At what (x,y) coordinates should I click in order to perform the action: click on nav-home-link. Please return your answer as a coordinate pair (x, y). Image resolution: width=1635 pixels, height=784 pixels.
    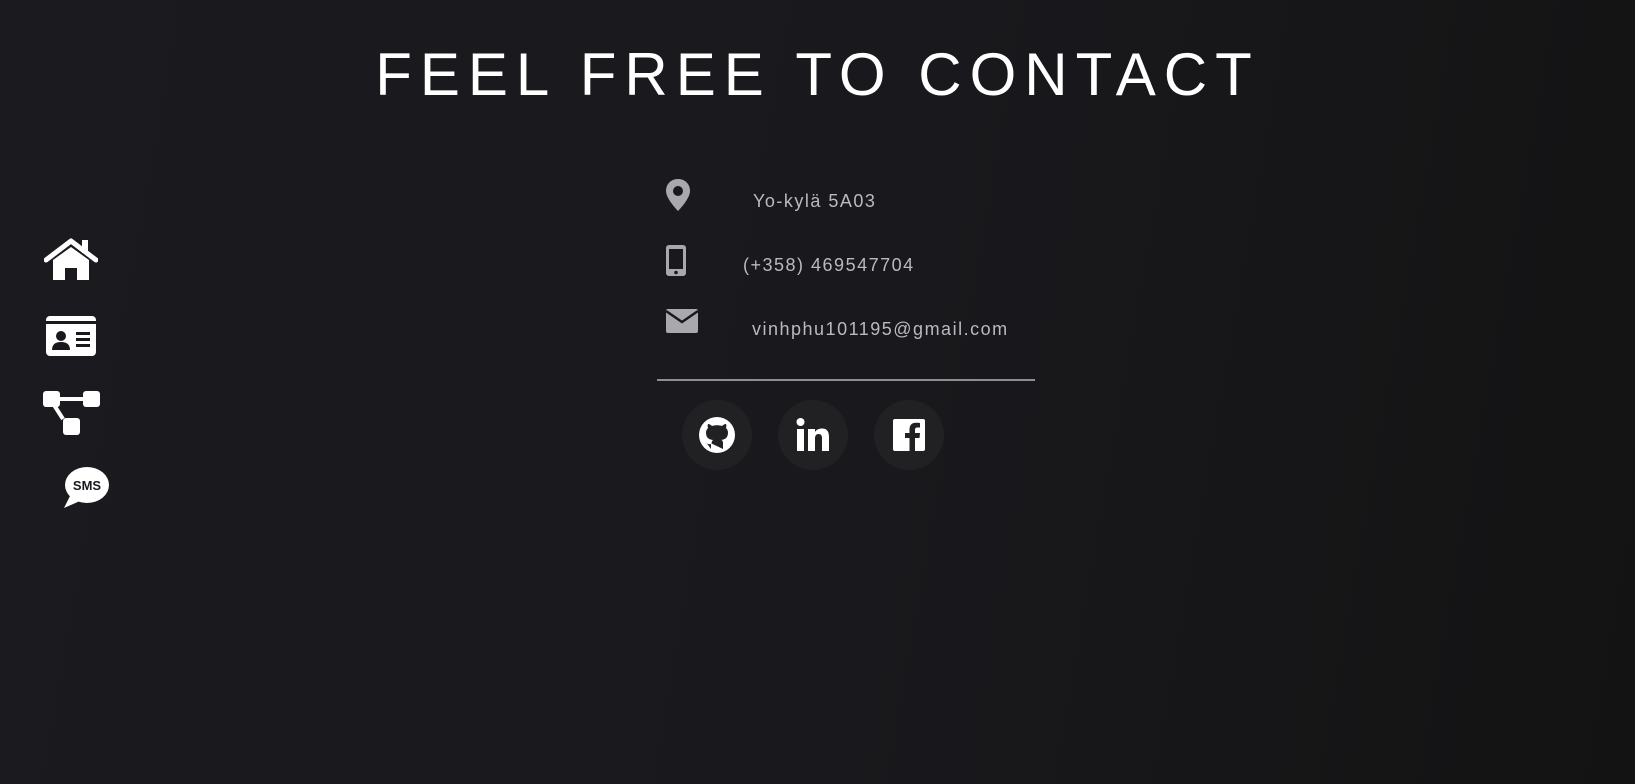
    Looking at the image, I should click on (71, 260).